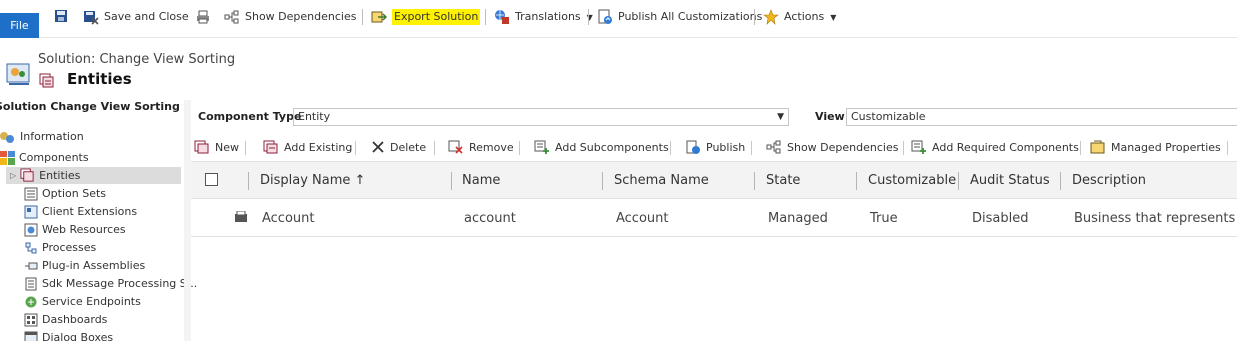 The height and width of the screenshot is (341, 1237). Describe the element at coordinates (773, 147) in the screenshot. I see `dependencies-icon` at that location.